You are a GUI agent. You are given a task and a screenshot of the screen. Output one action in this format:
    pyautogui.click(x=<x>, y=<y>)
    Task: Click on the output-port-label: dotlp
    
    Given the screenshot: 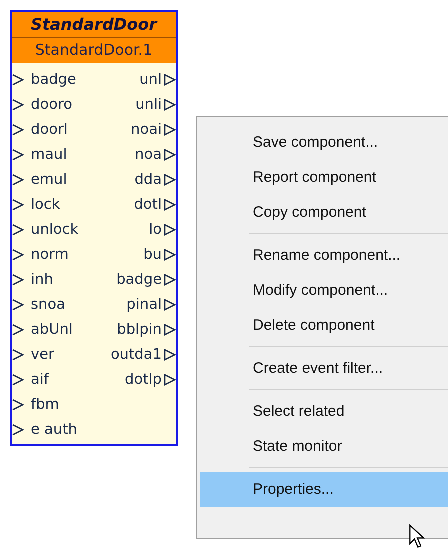 What is the action you would take?
    pyautogui.click(x=143, y=380)
    